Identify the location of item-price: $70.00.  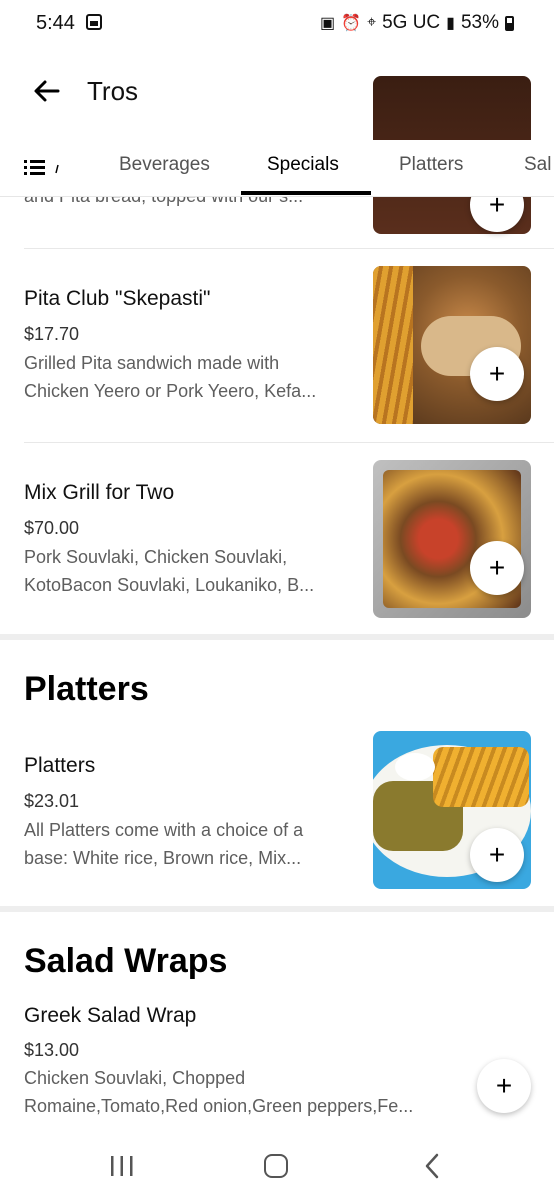
(52, 528).